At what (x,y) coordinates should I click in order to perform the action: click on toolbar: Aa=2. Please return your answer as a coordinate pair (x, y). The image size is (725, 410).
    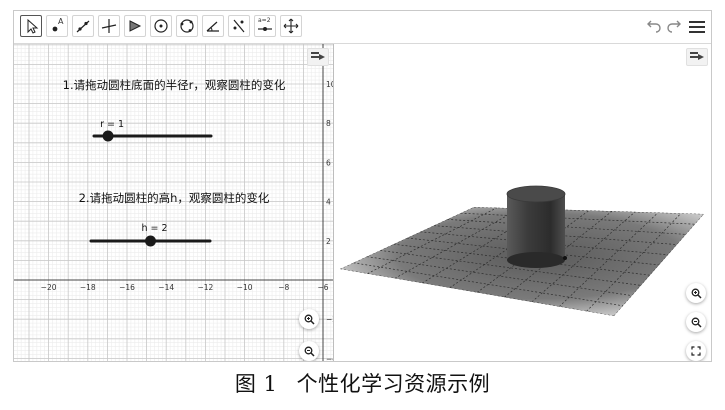
    Looking at the image, I should click on (362, 27).